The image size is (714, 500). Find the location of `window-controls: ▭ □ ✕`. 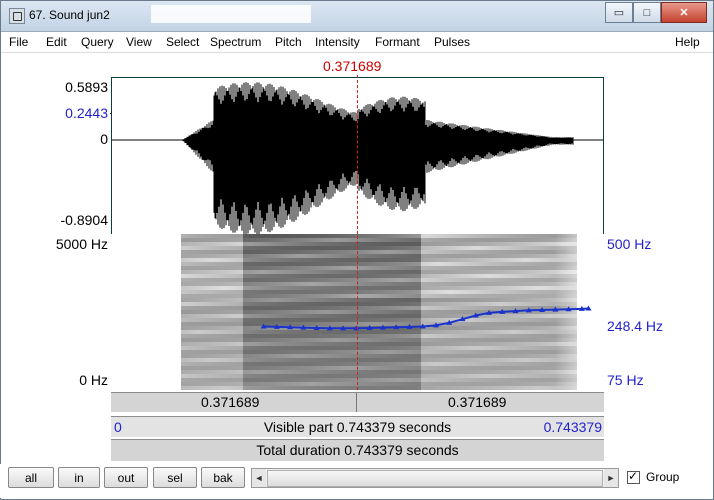

window-controls: ▭ □ ✕ is located at coordinates (656, 12).